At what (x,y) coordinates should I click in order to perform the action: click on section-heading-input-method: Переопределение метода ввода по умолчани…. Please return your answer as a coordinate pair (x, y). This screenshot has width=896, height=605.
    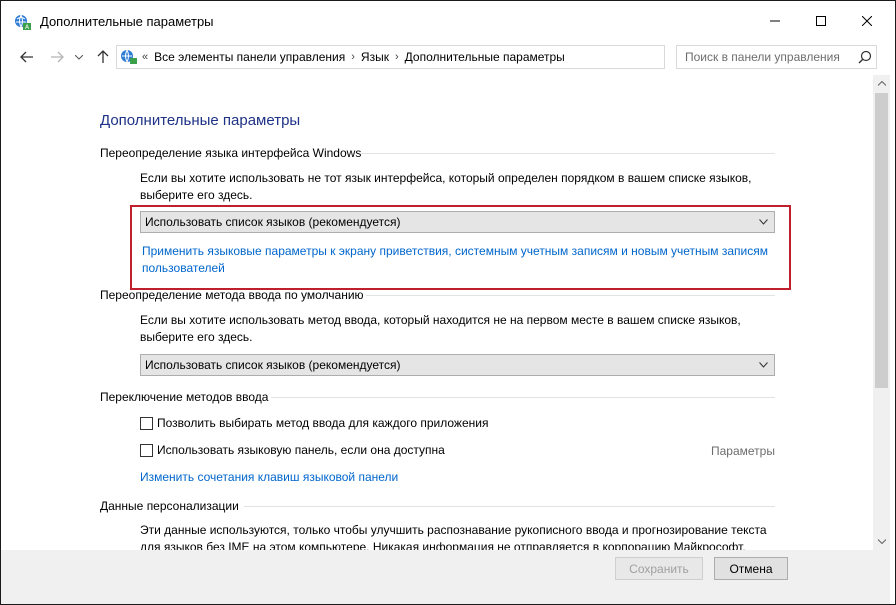
    Looking at the image, I should click on (232, 295).